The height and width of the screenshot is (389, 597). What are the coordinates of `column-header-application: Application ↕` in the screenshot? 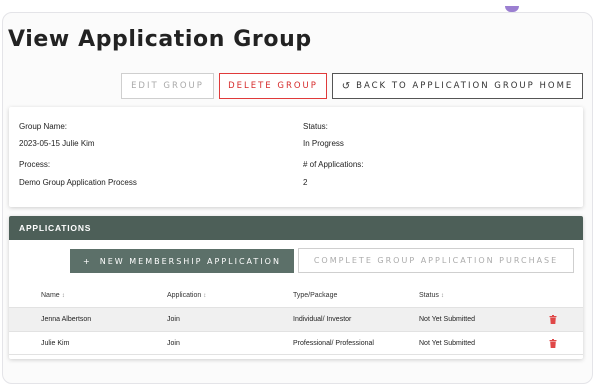 It's located at (186, 295).